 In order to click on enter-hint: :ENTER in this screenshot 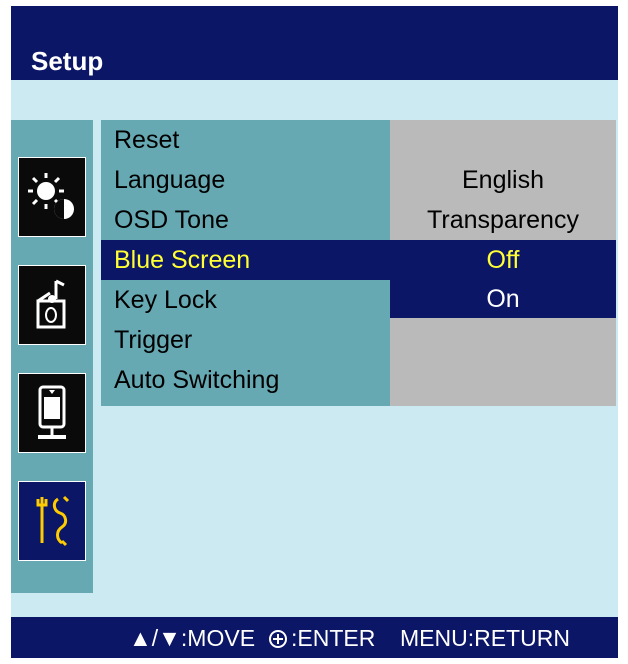, I will do `click(322, 638)`.